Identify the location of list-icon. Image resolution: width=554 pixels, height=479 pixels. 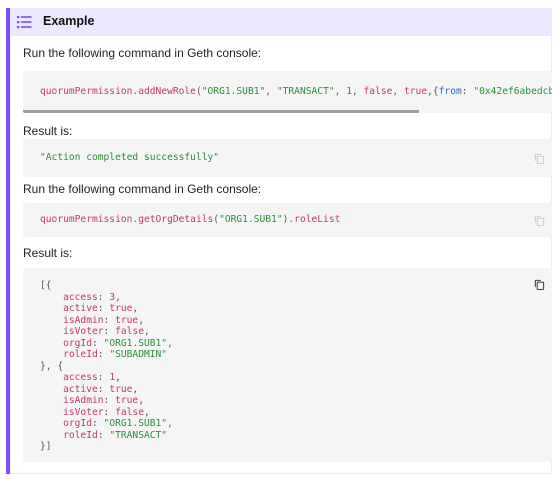
(24, 22).